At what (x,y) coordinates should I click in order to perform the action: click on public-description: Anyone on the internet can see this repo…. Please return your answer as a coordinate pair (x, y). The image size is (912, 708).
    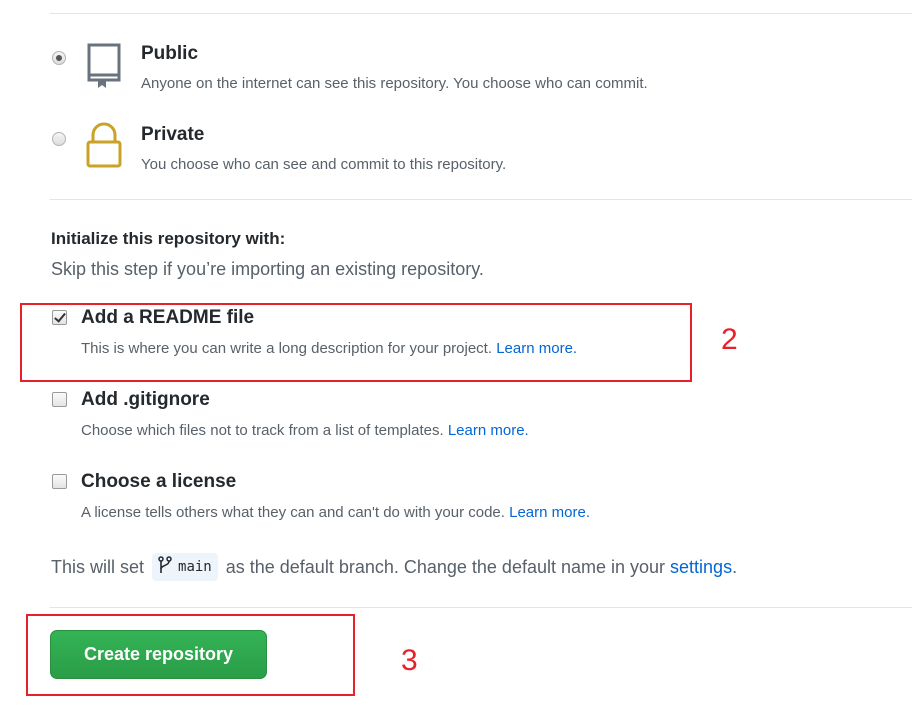
    Looking at the image, I should click on (394, 83).